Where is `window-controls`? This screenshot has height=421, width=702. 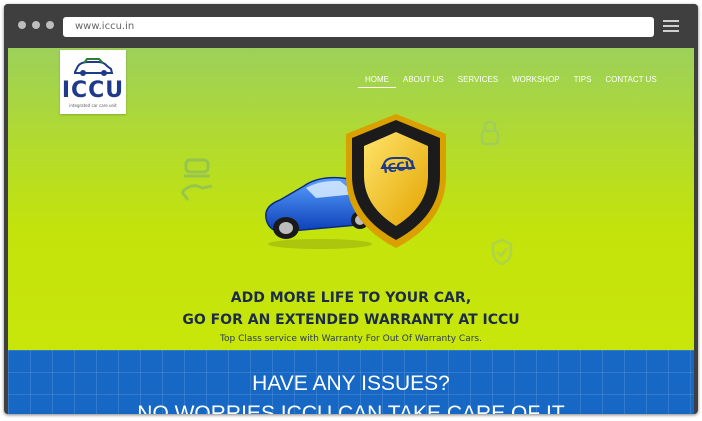 window-controls is located at coordinates (36, 25).